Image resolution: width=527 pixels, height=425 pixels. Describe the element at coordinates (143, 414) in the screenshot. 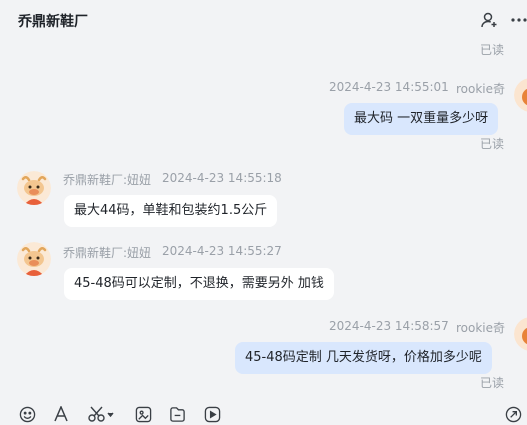

I see `screenshot-icon` at that location.